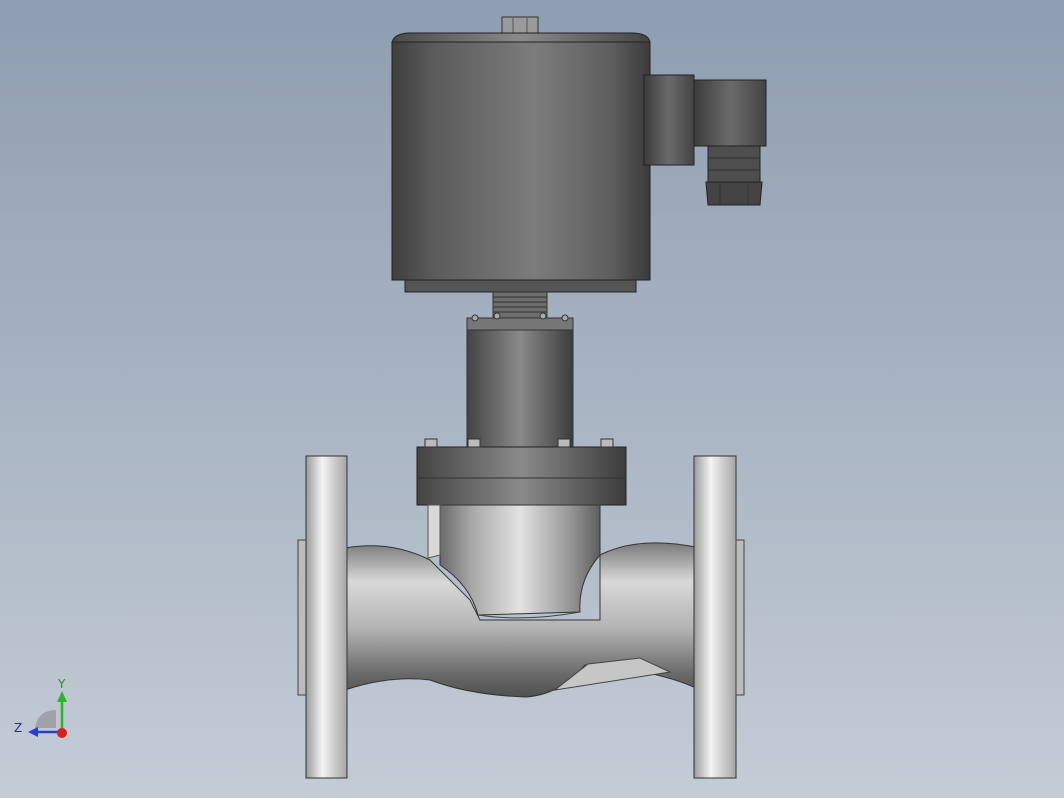  Describe the element at coordinates (521, 162) in the screenshot. I see `solenoid-coil-housing` at that location.